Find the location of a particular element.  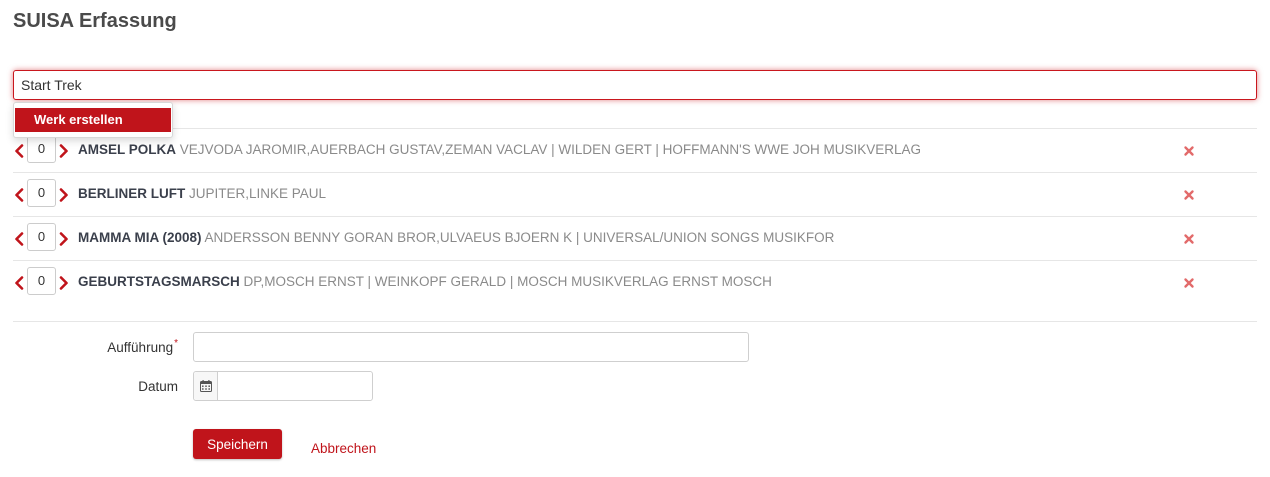

work-meta: JUPITER,LINKE PAUL is located at coordinates (258, 193).